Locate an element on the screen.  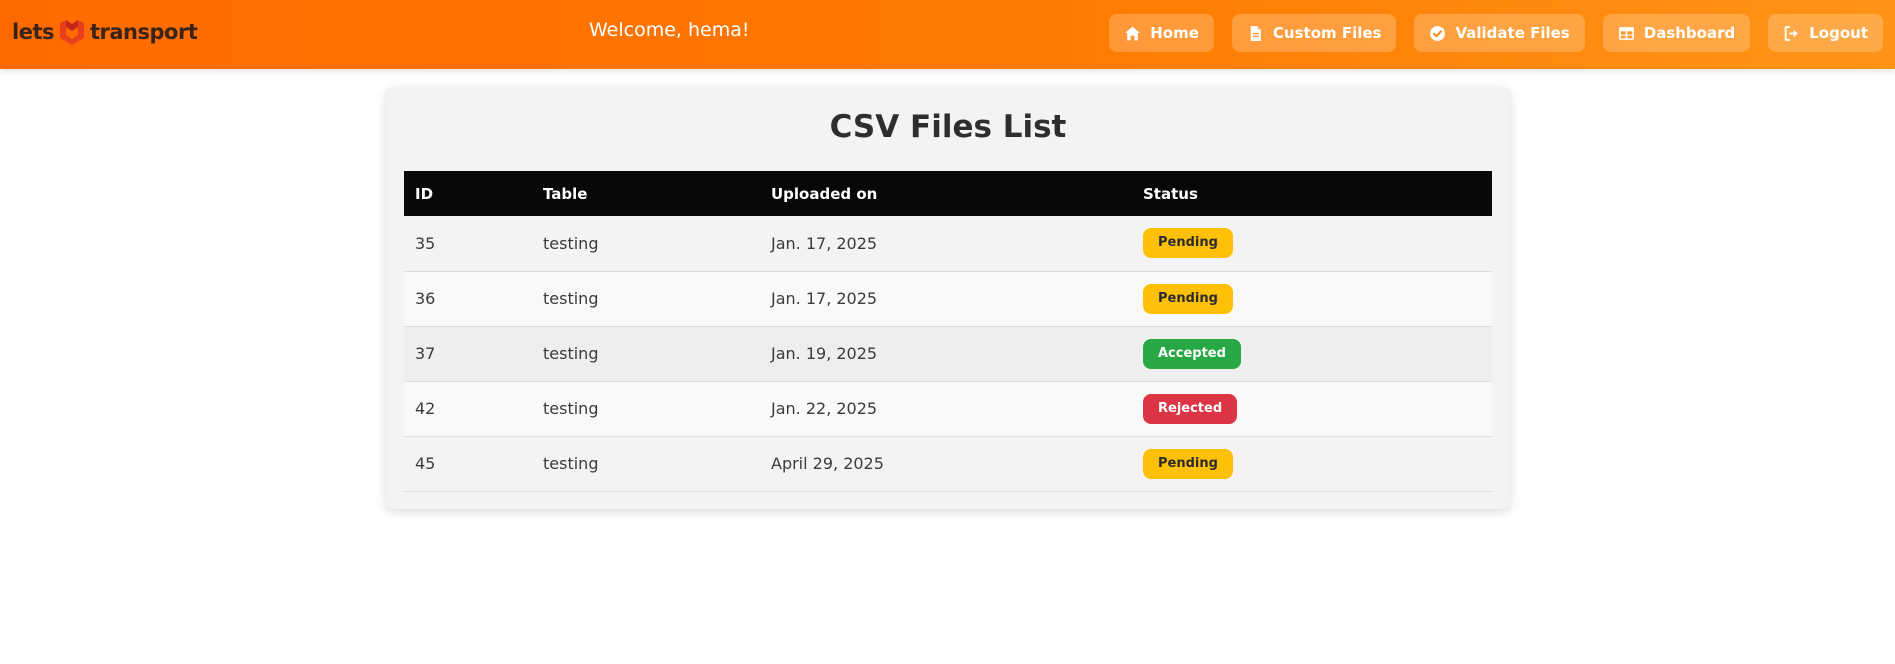
cell-uploaded-on: April 29, 2025 is located at coordinates (946, 464).